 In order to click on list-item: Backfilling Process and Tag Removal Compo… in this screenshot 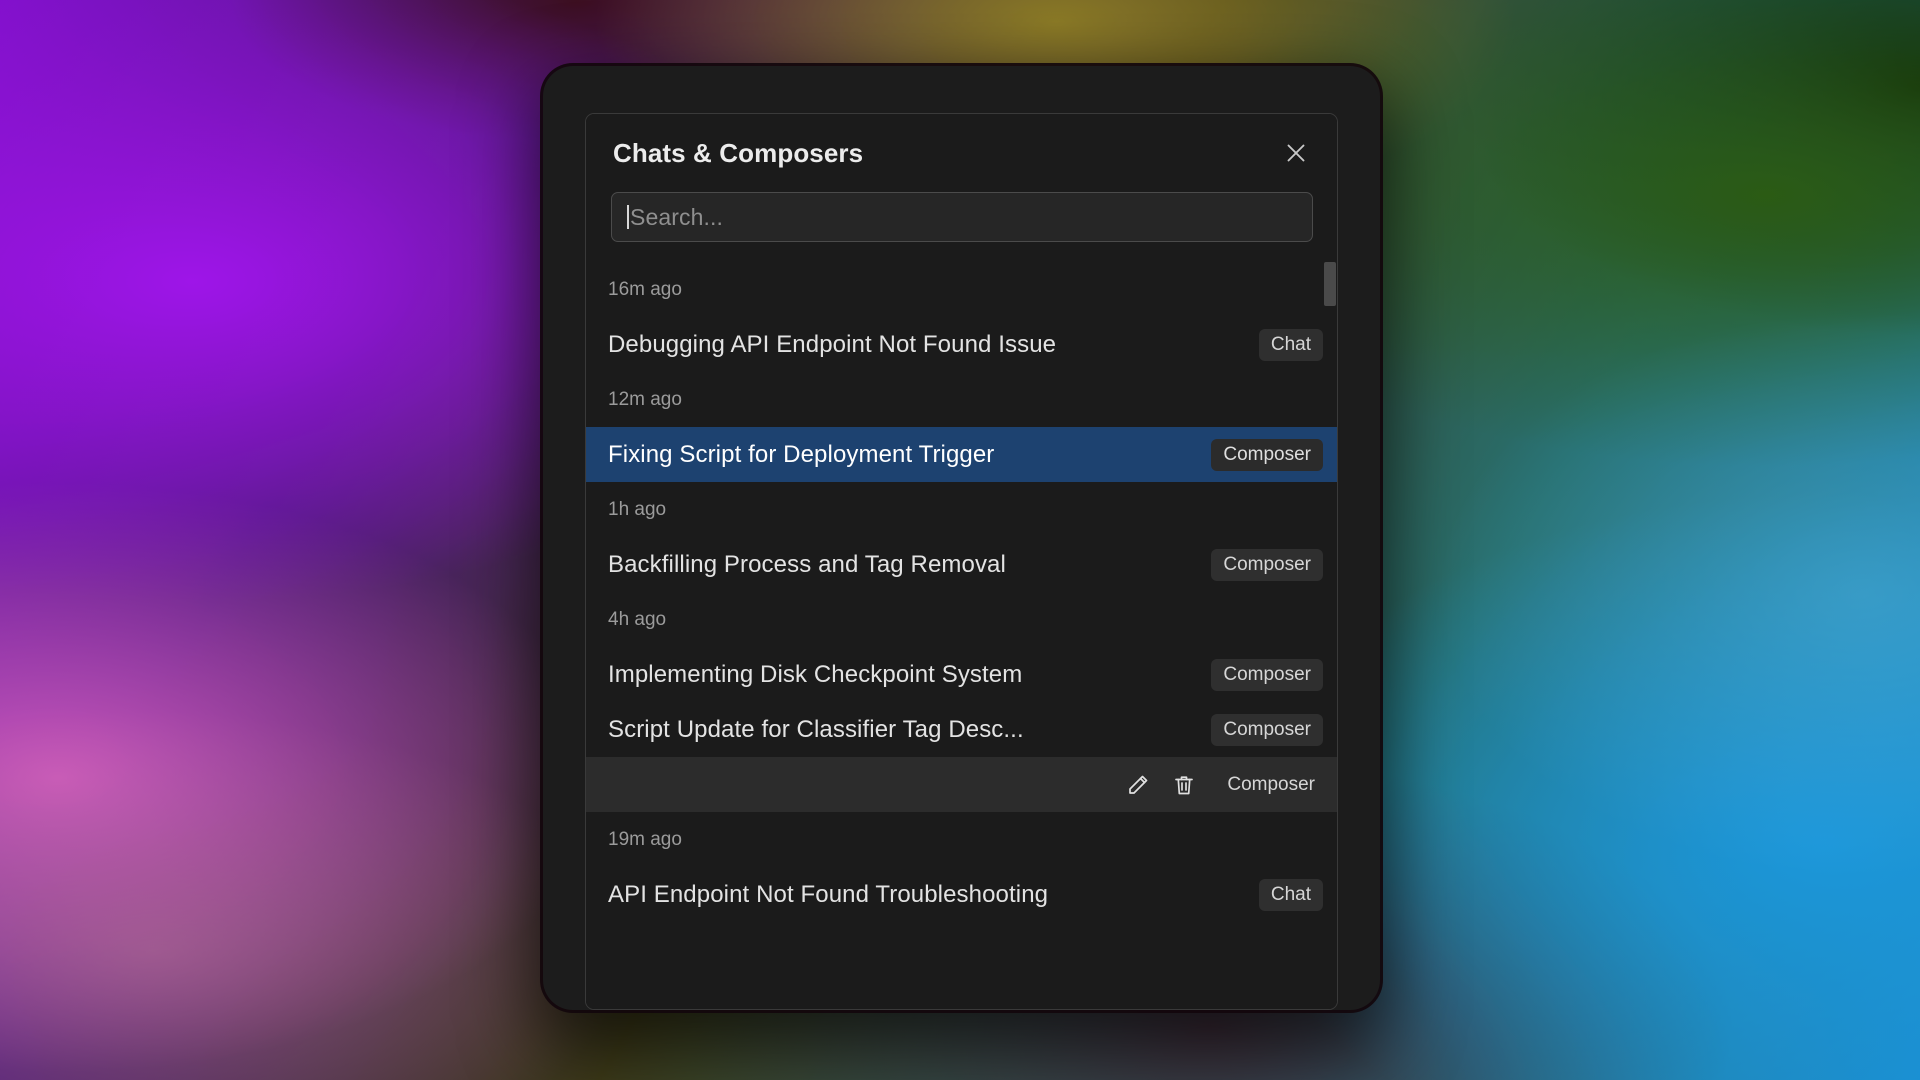, I will do `click(961, 564)`.